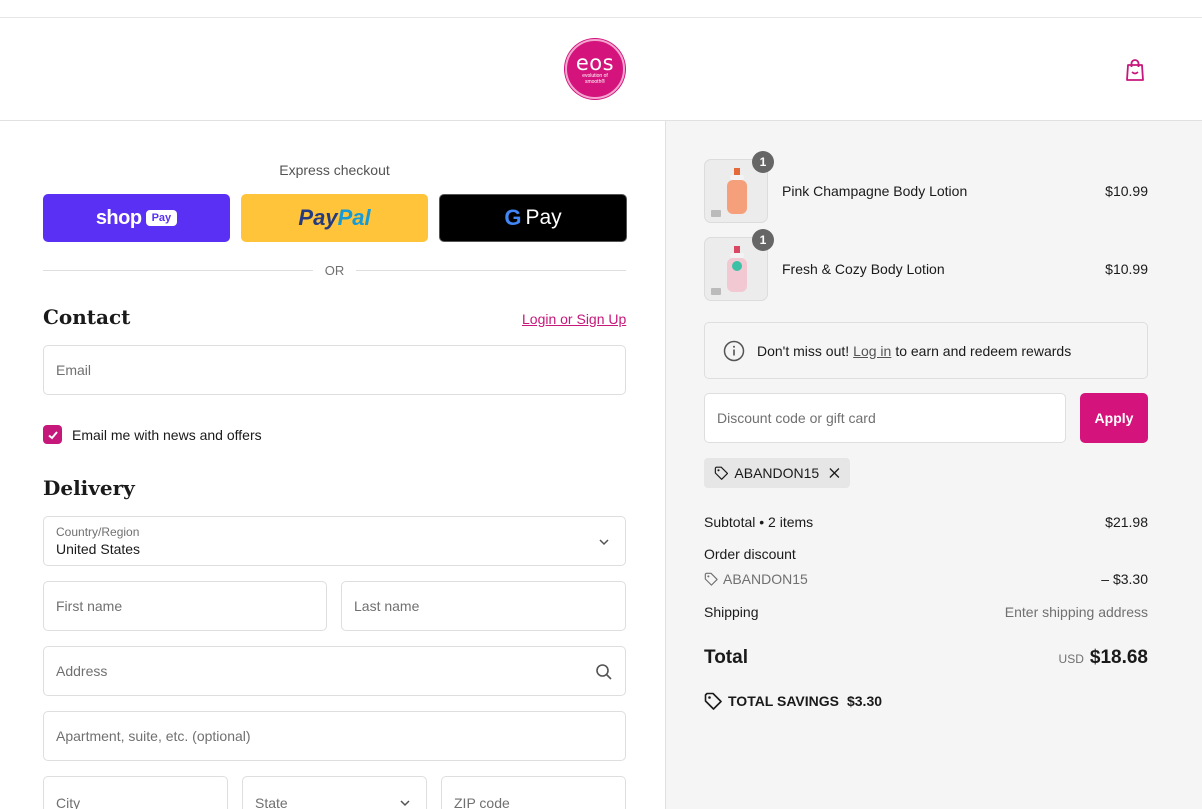  What do you see at coordinates (543, 217) in the screenshot?
I see `google-pay-label: Pay` at bounding box center [543, 217].